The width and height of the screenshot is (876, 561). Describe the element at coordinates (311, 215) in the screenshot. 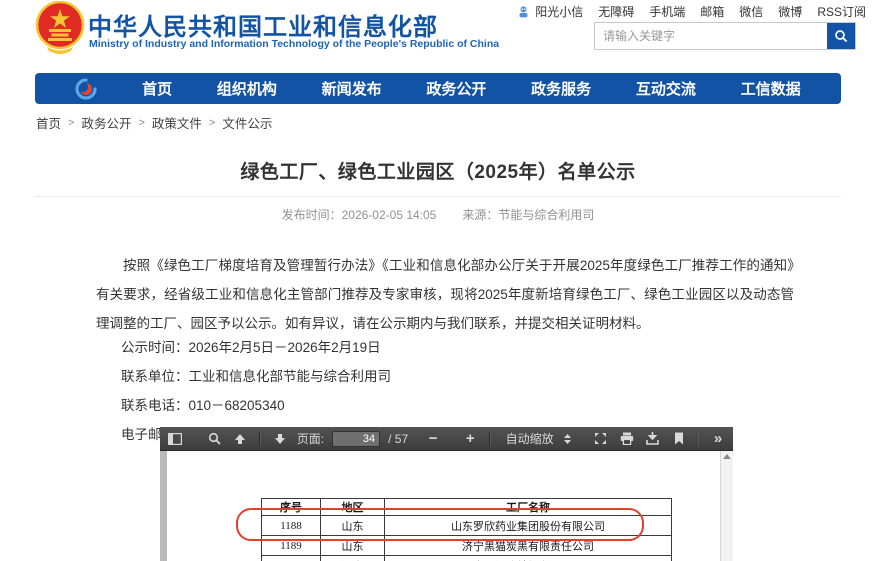

I see `publish-time-label: 发布时间：` at that location.